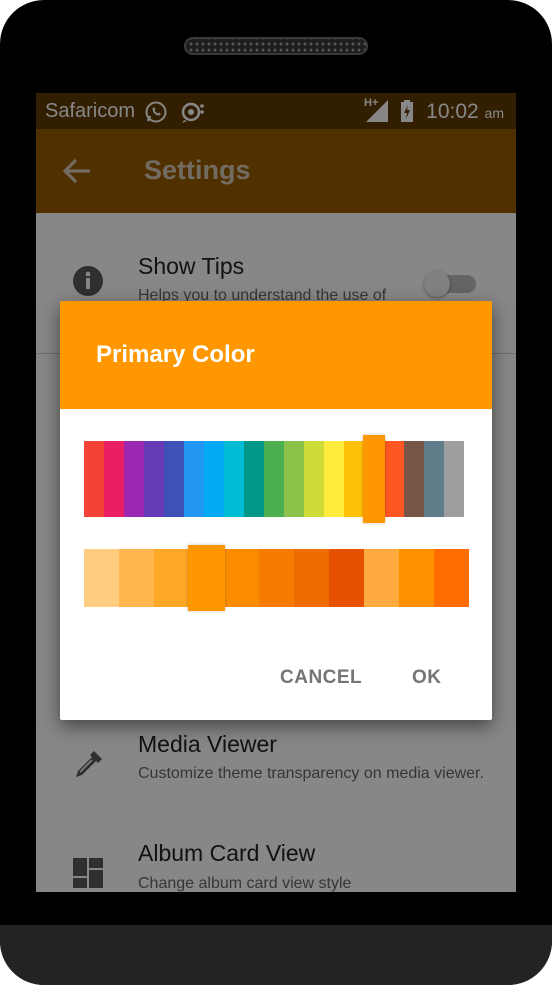  What do you see at coordinates (276, 46) in the screenshot?
I see `speaker-grille` at bounding box center [276, 46].